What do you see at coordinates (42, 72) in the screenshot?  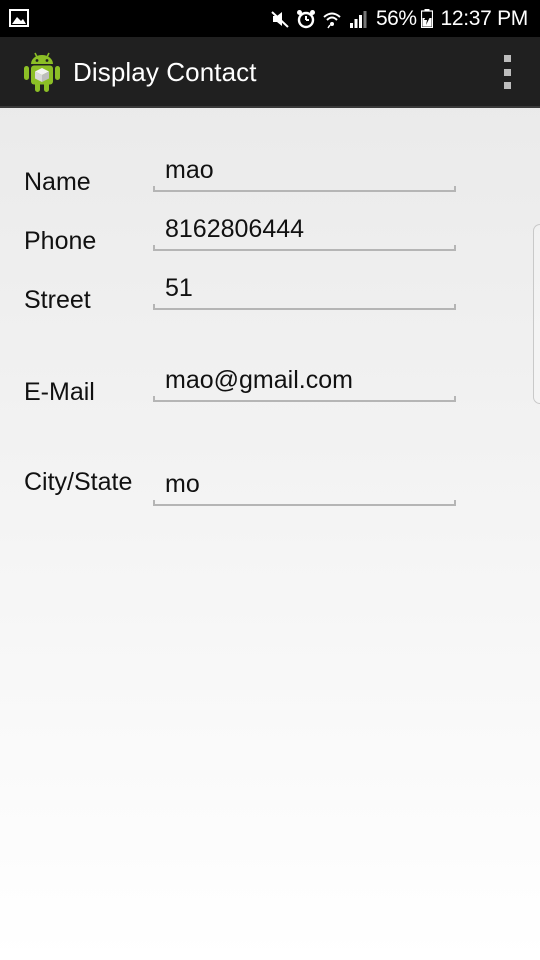 I see `android-logo-icon` at bounding box center [42, 72].